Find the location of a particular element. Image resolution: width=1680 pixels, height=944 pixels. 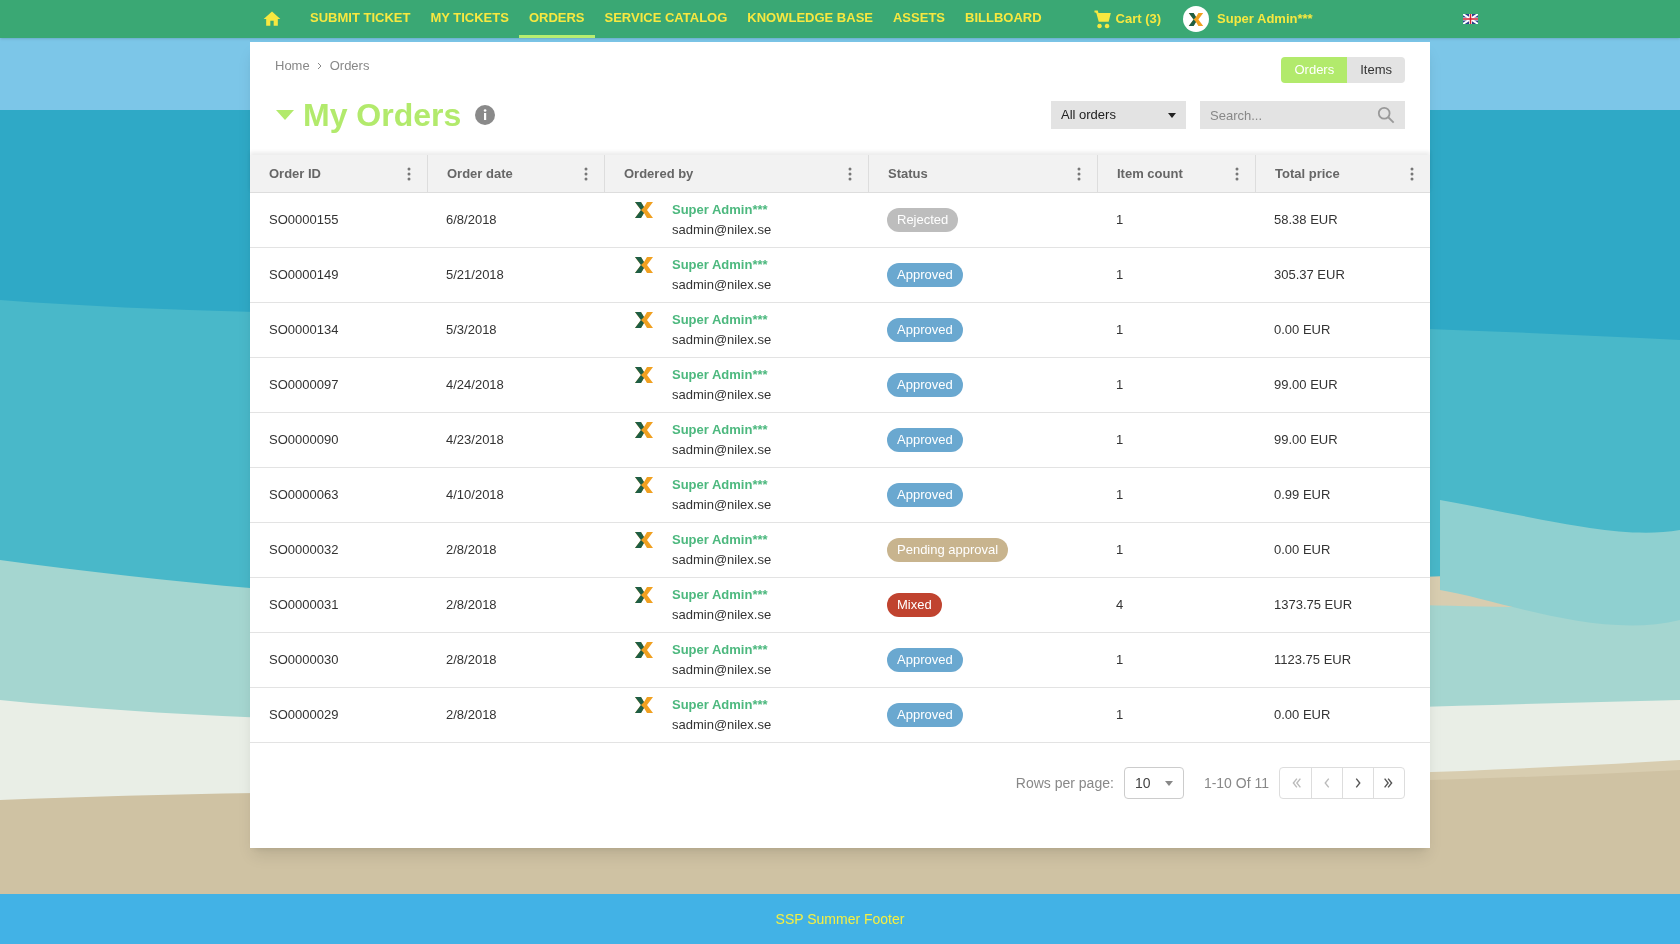

rows-per-page-label: Rows per page: is located at coordinates (1064, 783).